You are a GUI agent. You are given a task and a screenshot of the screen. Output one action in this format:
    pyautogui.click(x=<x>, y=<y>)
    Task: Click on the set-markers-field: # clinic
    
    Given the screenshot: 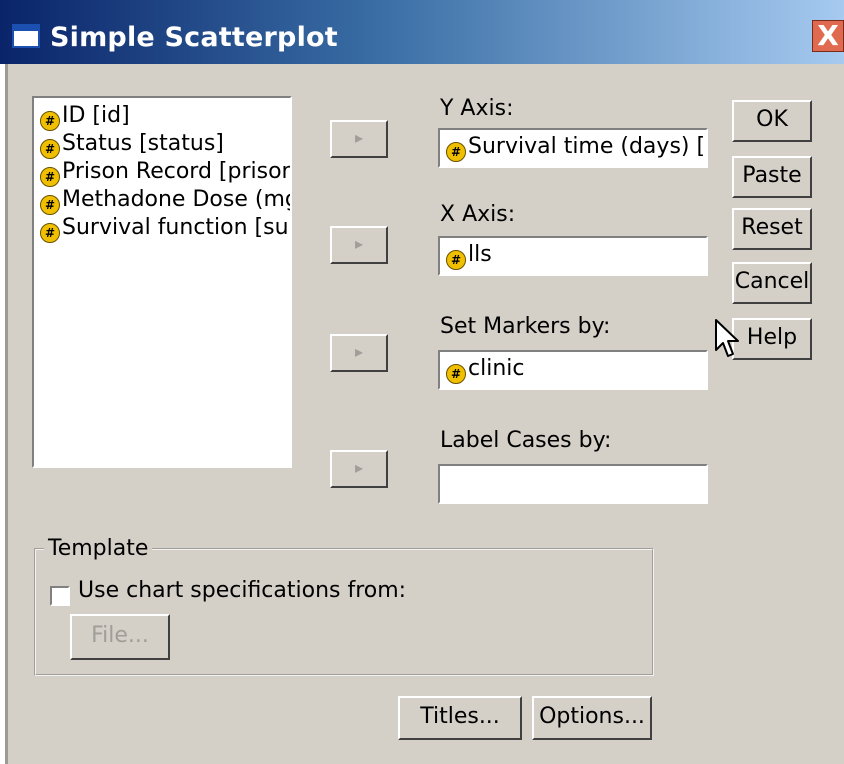 What is the action you would take?
    pyautogui.click(x=573, y=370)
    